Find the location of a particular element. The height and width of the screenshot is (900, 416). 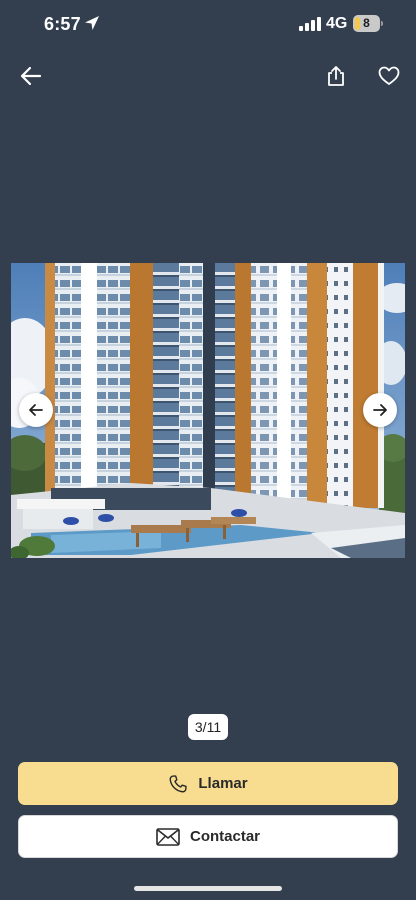

previous-photo-button is located at coordinates (36, 410).